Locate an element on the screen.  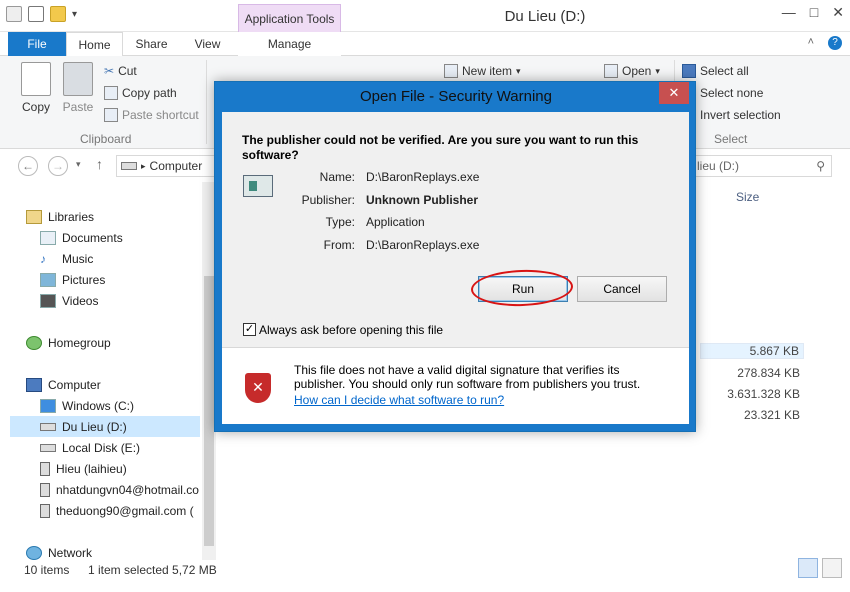
nav-item-nhatdung: nhatdungvn04@hotmail.co is located at coordinates (121, 489).